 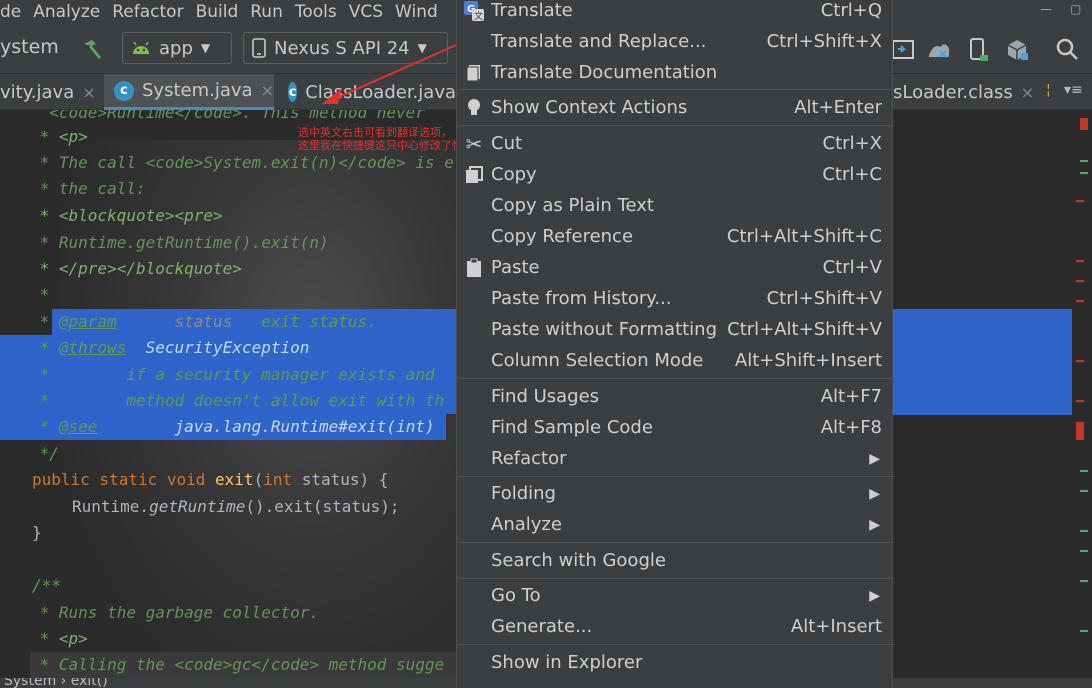 I want to click on menu-item-translate-replace: Translate and Replace... Ctrl+Shift+X, so click(x=675, y=41).